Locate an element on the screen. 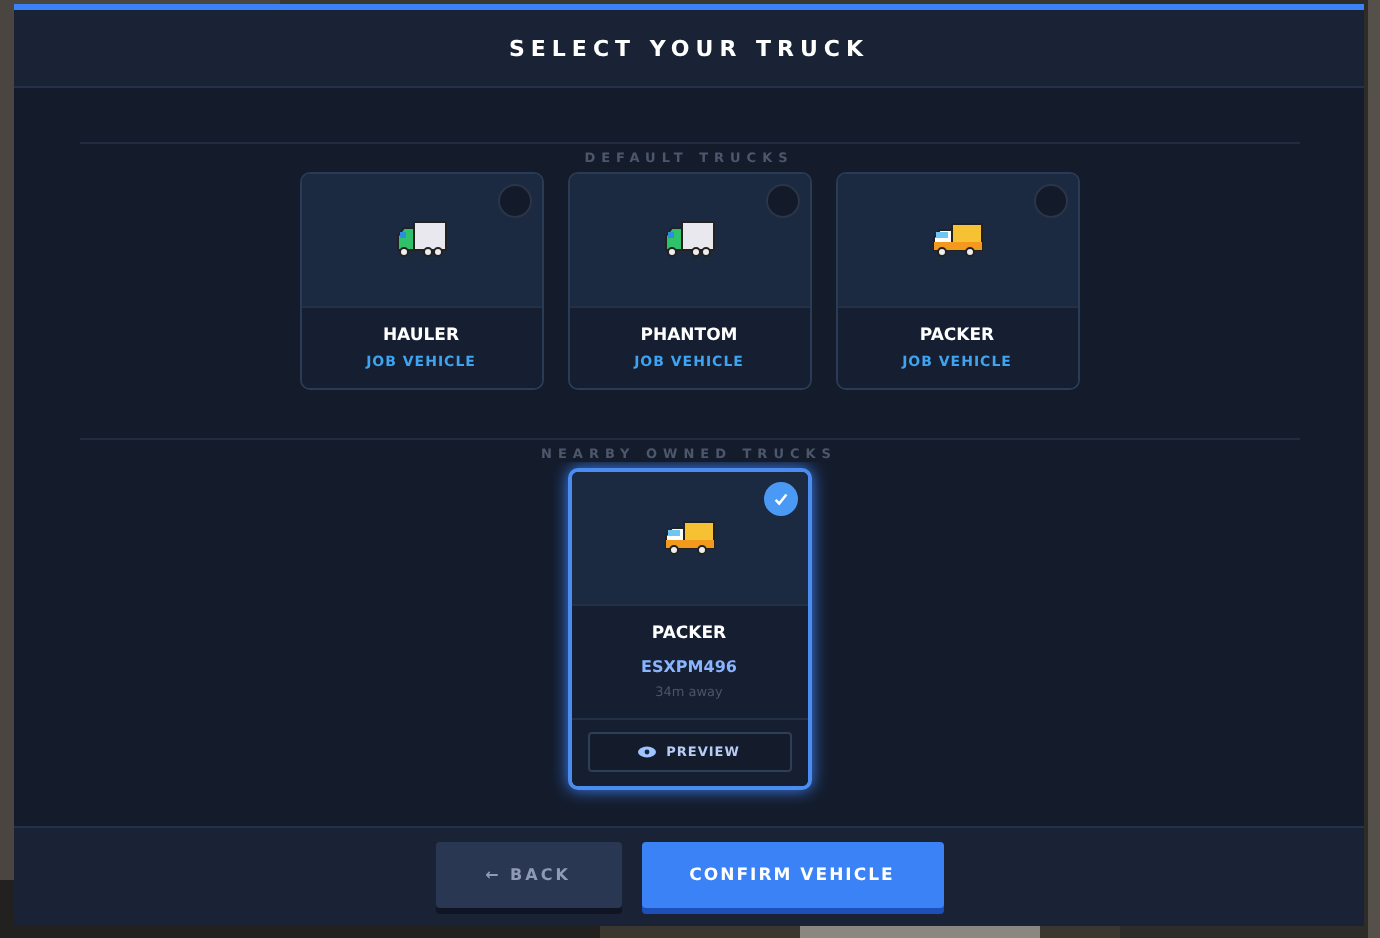 The width and height of the screenshot is (1380, 938). check-icon is located at coordinates (780, 499).